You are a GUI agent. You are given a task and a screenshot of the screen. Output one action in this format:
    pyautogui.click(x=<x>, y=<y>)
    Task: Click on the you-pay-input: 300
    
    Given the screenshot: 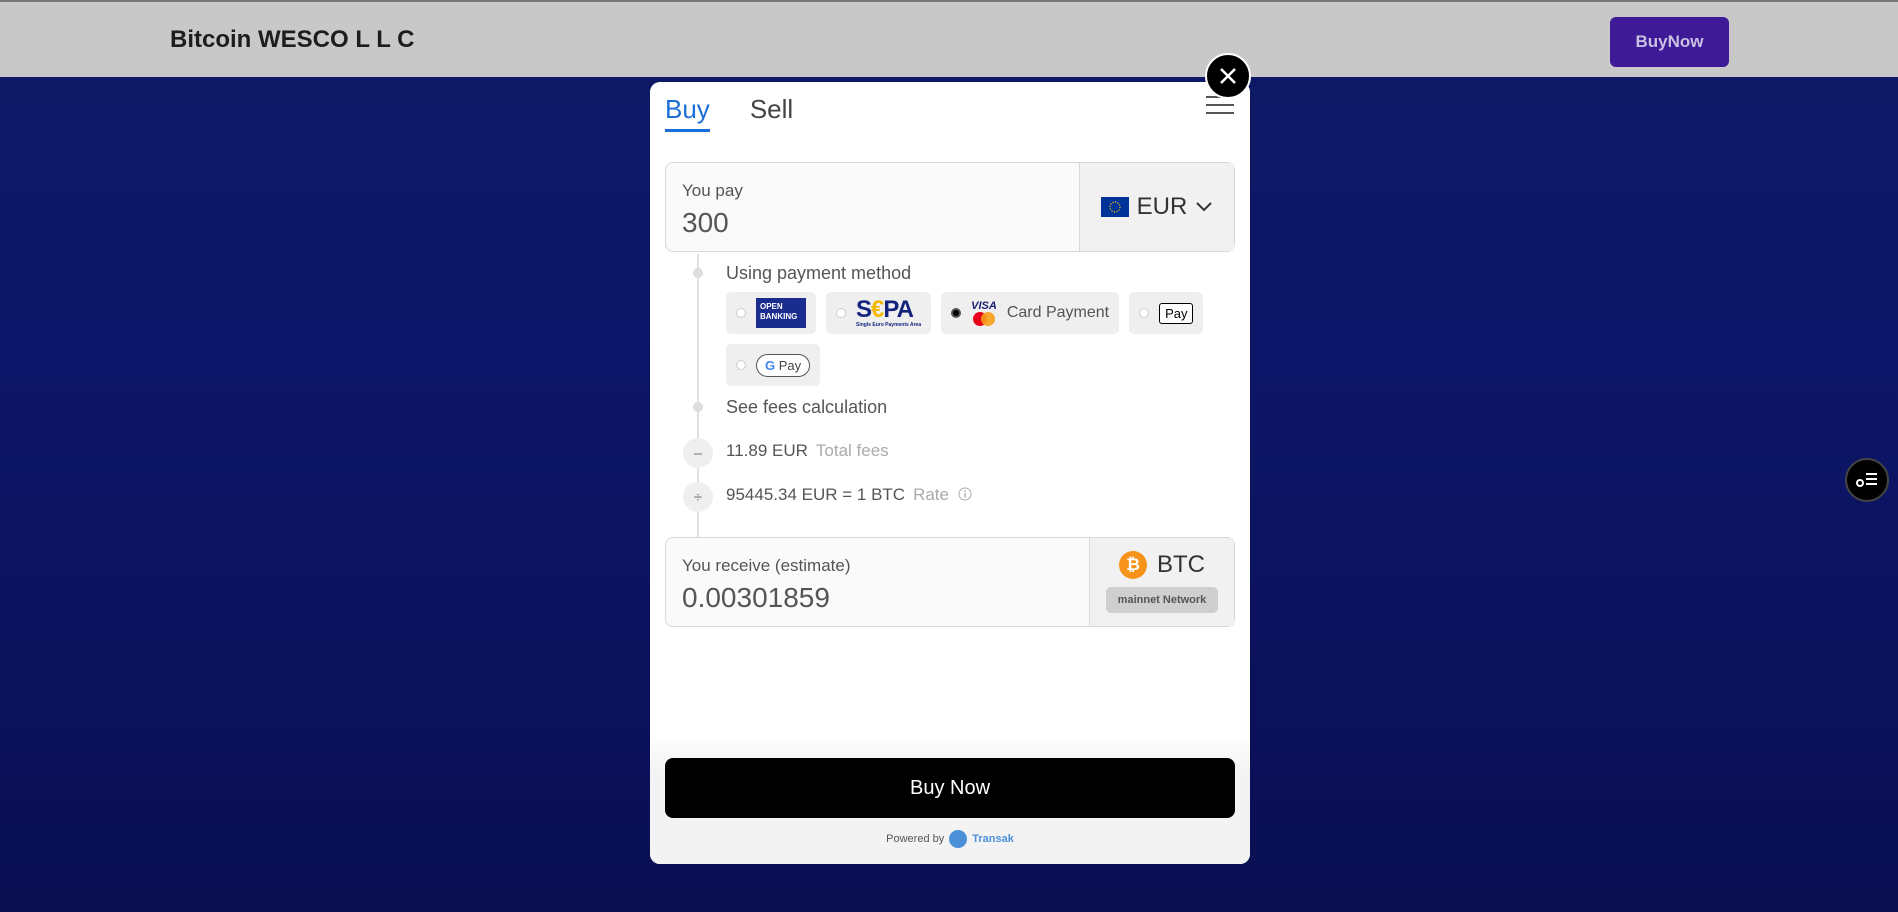 What is the action you would take?
    pyautogui.click(x=872, y=223)
    